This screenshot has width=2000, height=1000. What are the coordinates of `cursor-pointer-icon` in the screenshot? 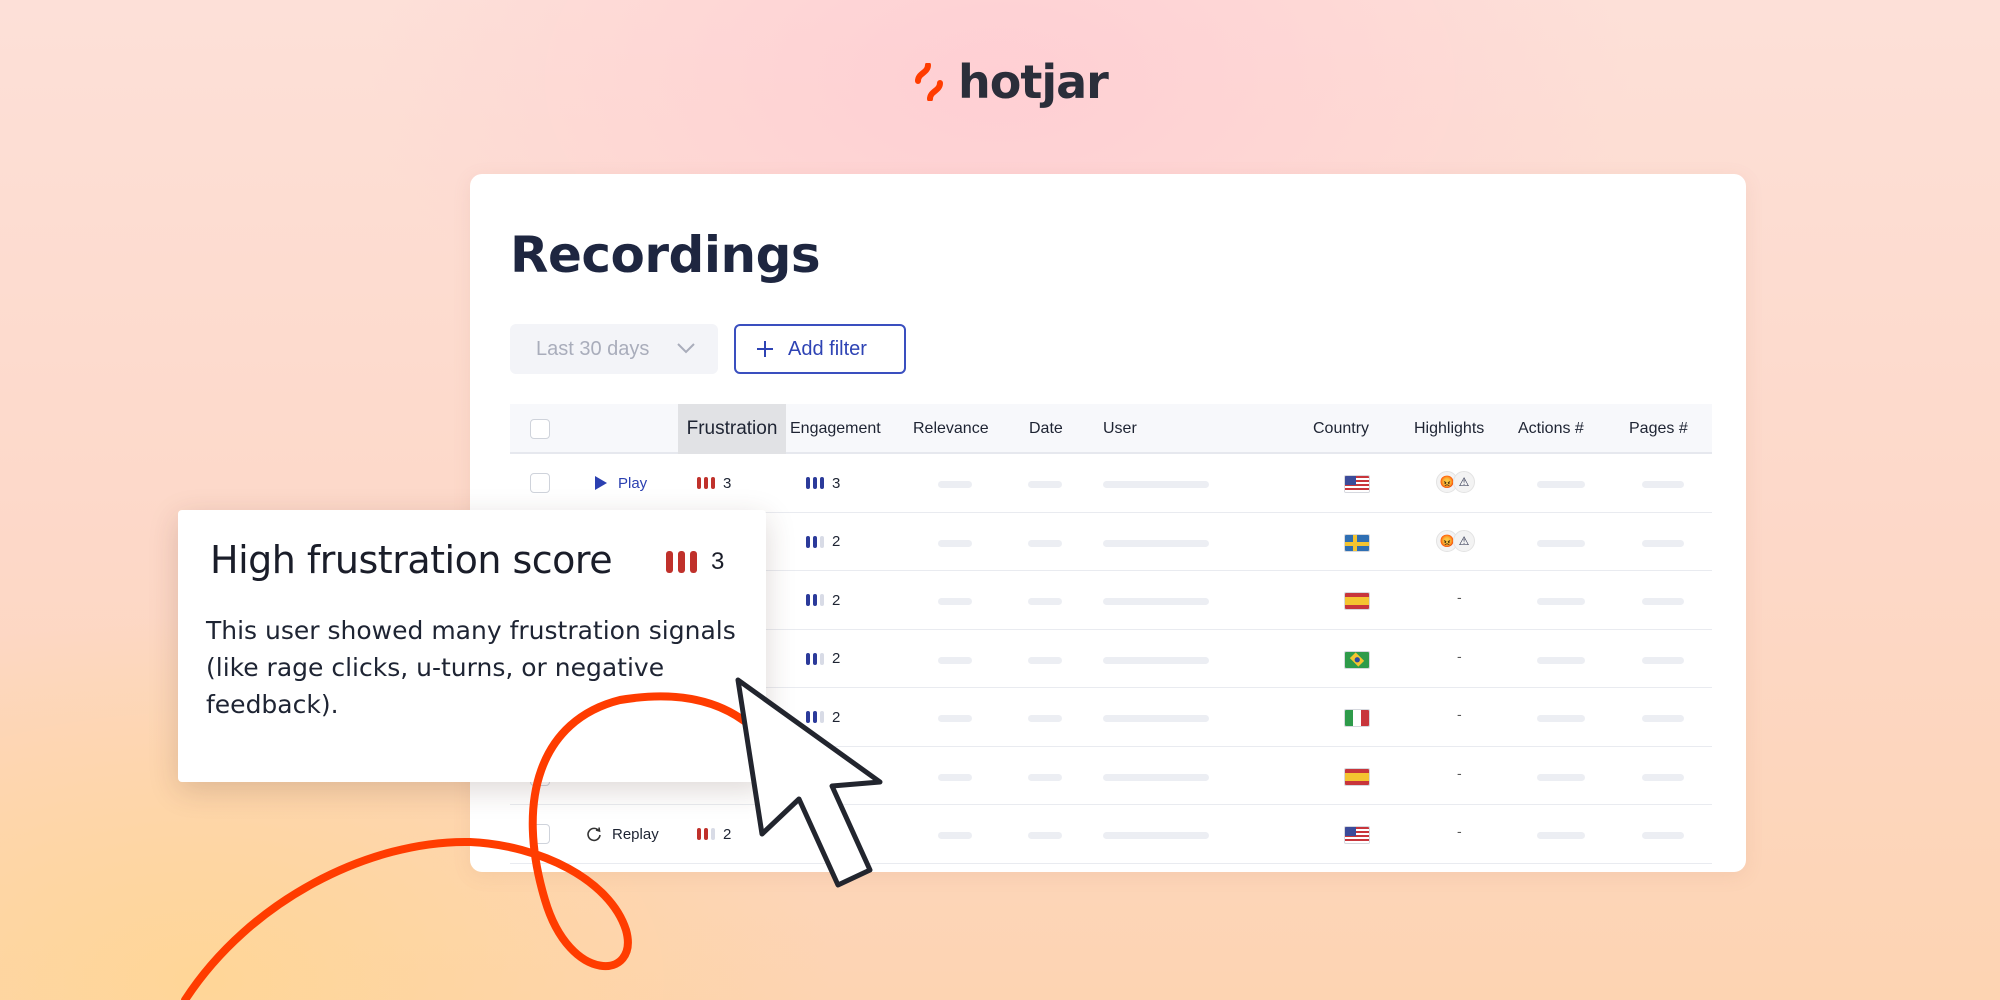 It's located at (809, 782).